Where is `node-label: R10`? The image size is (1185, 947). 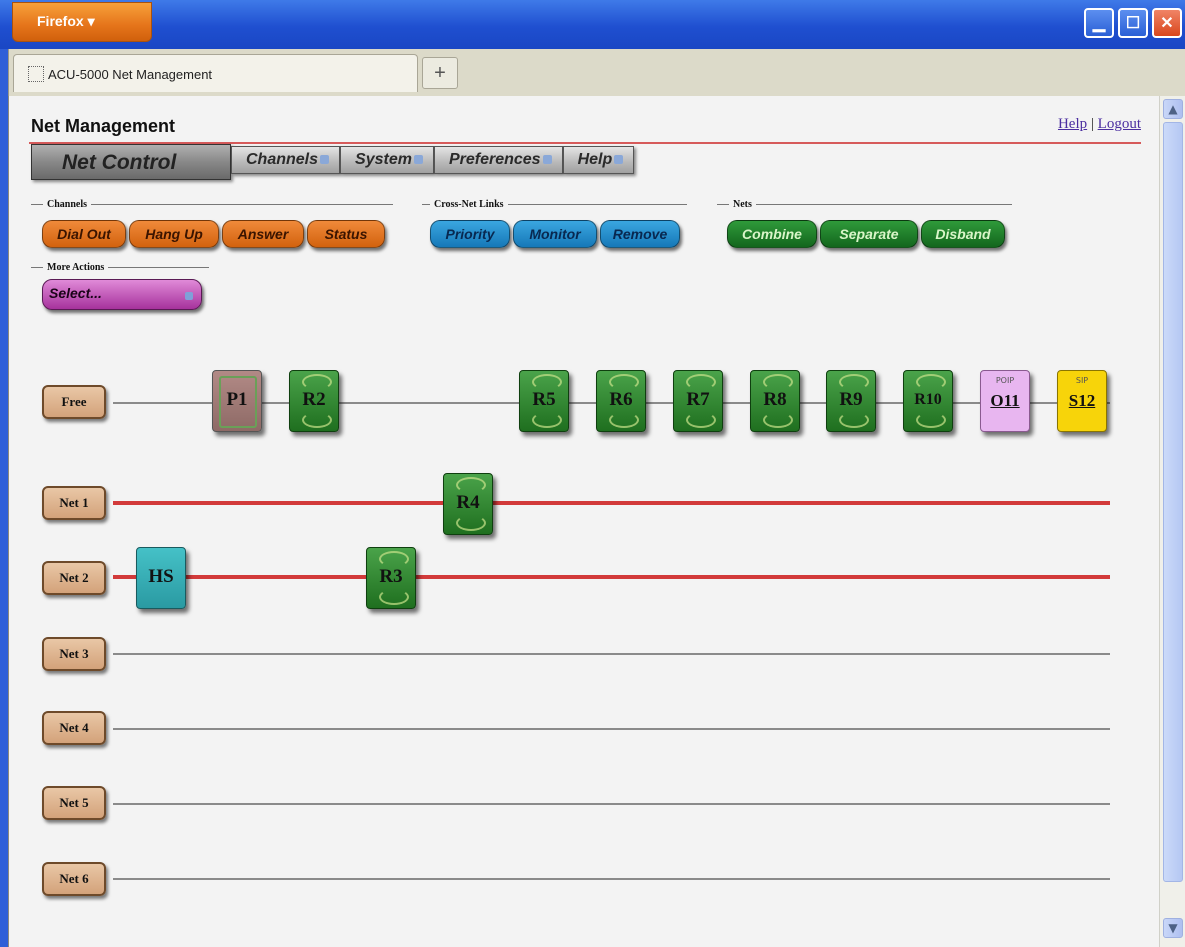
node-label: R10 is located at coordinates (928, 399).